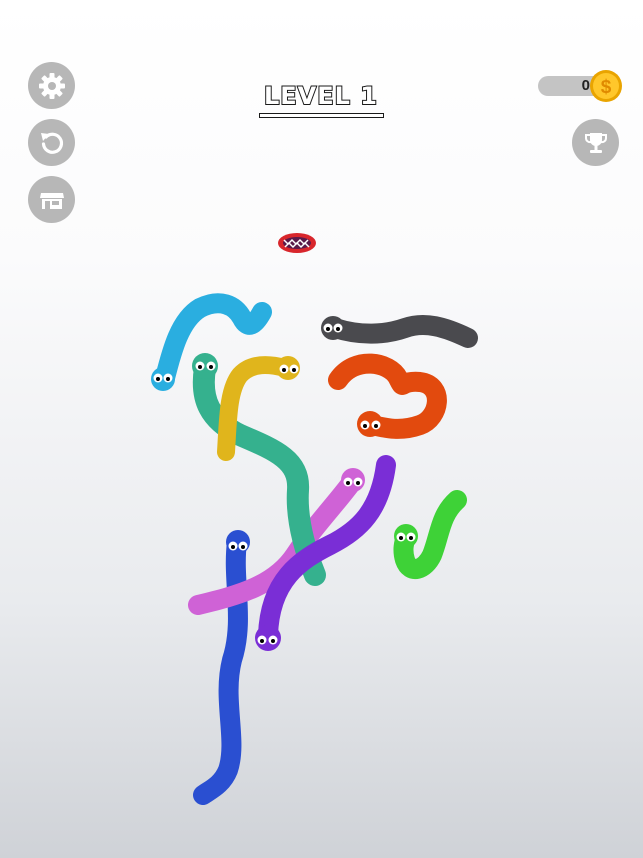  I want to click on monster-mouth-icon, so click(297, 243).